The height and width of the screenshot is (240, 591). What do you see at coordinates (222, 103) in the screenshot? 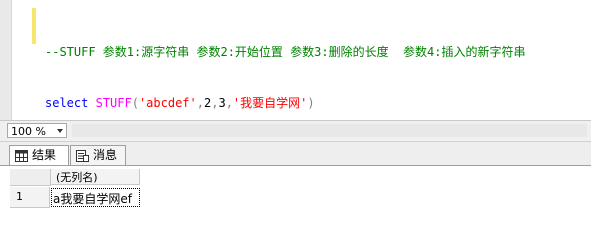
I see `sql-arg-length: 3` at bounding box center [222, 103].